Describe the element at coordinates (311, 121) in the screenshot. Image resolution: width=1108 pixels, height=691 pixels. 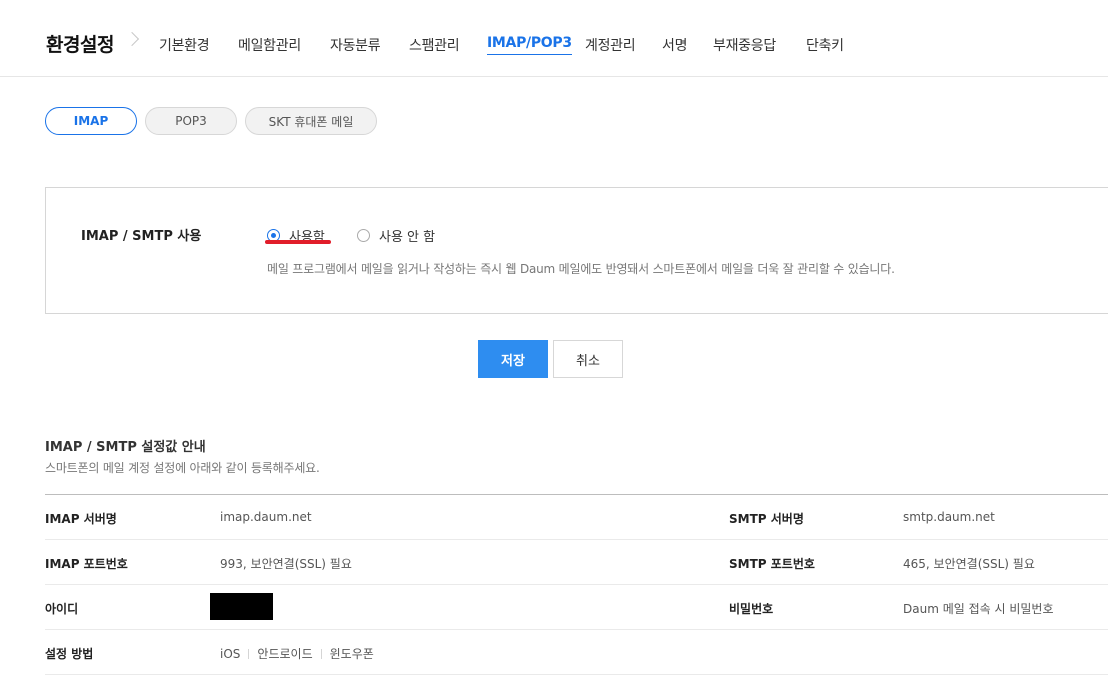
I see `tab-skt-mobile-mail: SKT 휴대폰 메일` at that location.